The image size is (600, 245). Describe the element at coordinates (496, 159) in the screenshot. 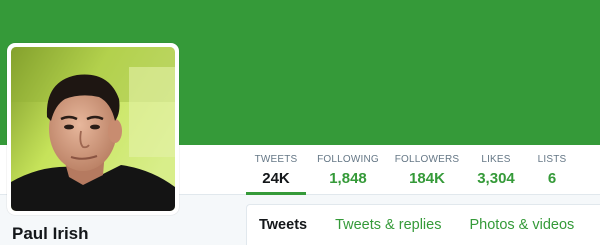

I see `stat-label: LIKES` at that location.